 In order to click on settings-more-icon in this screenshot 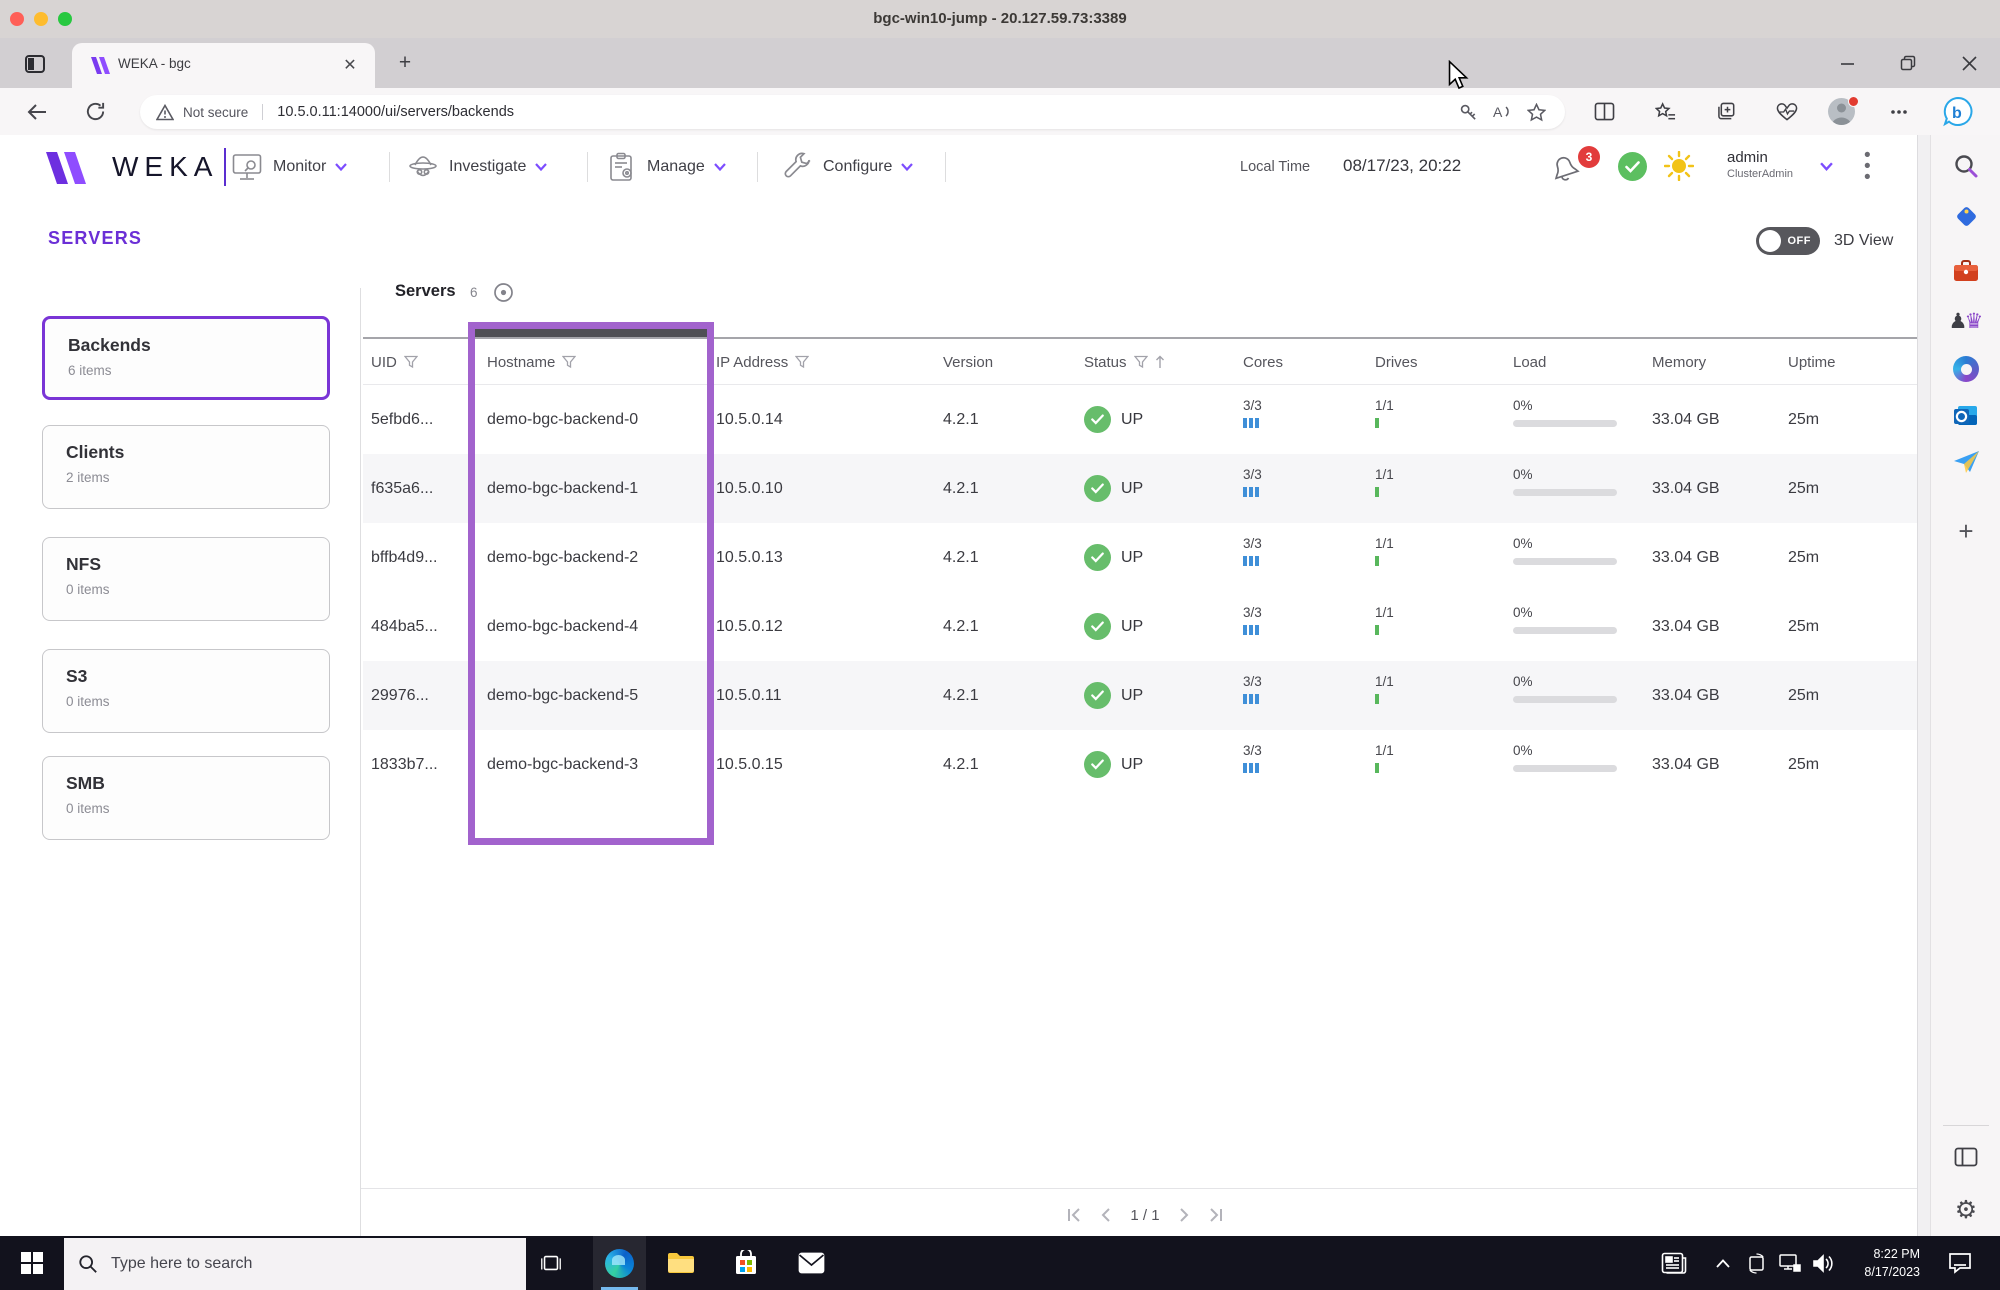, I will do `click(1899, 111)`.